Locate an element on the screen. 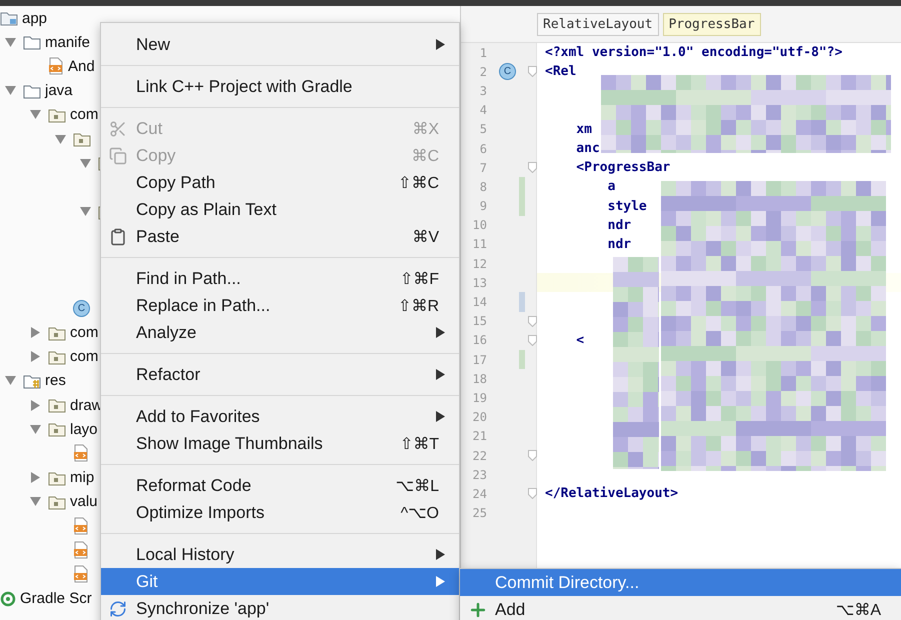 The height and width of the screenshot is (620, 901). code-text: <ProgressBar is located at coordinates (622, 168).